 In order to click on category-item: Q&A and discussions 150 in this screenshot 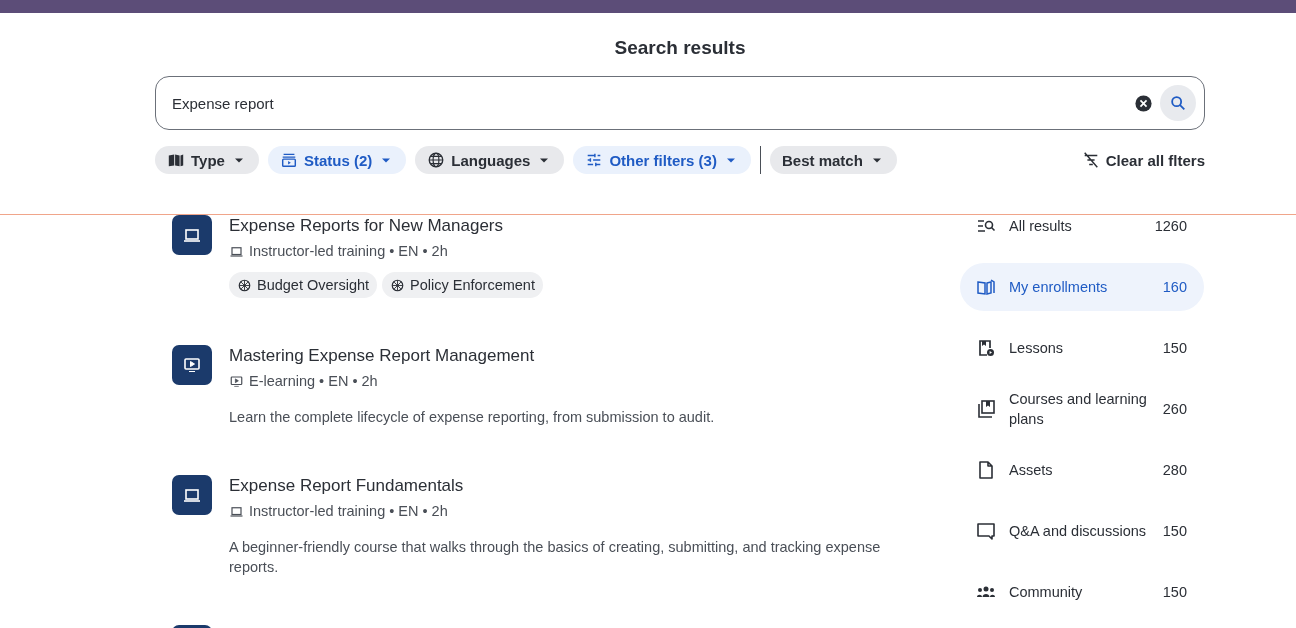, I will do `click(1082, 531)`.